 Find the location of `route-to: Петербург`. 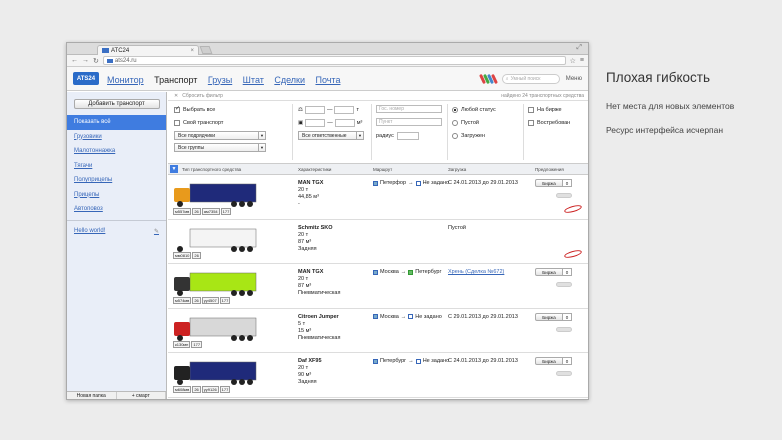

route-to: Петербург is located at coordinates (428, 272).